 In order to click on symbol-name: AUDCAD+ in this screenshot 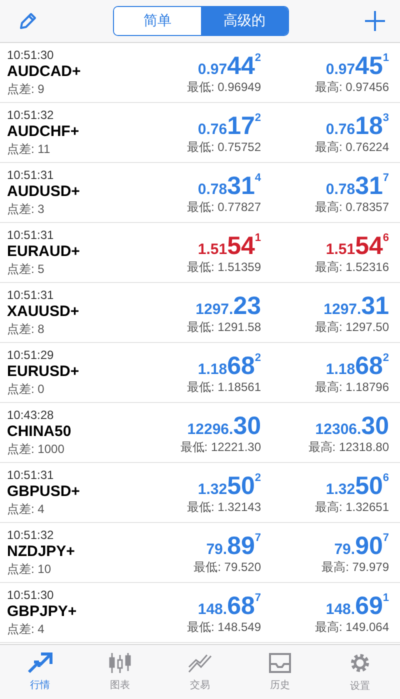, I will do `click(44, 71)`.